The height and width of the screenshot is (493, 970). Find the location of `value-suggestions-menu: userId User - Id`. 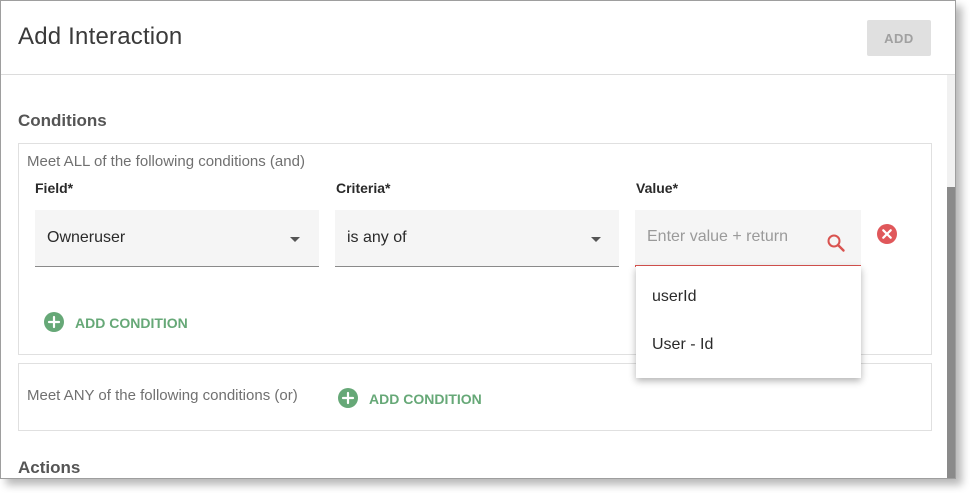

value-suggestions-menu: userId User - Id is located at coordinates (748, 322).